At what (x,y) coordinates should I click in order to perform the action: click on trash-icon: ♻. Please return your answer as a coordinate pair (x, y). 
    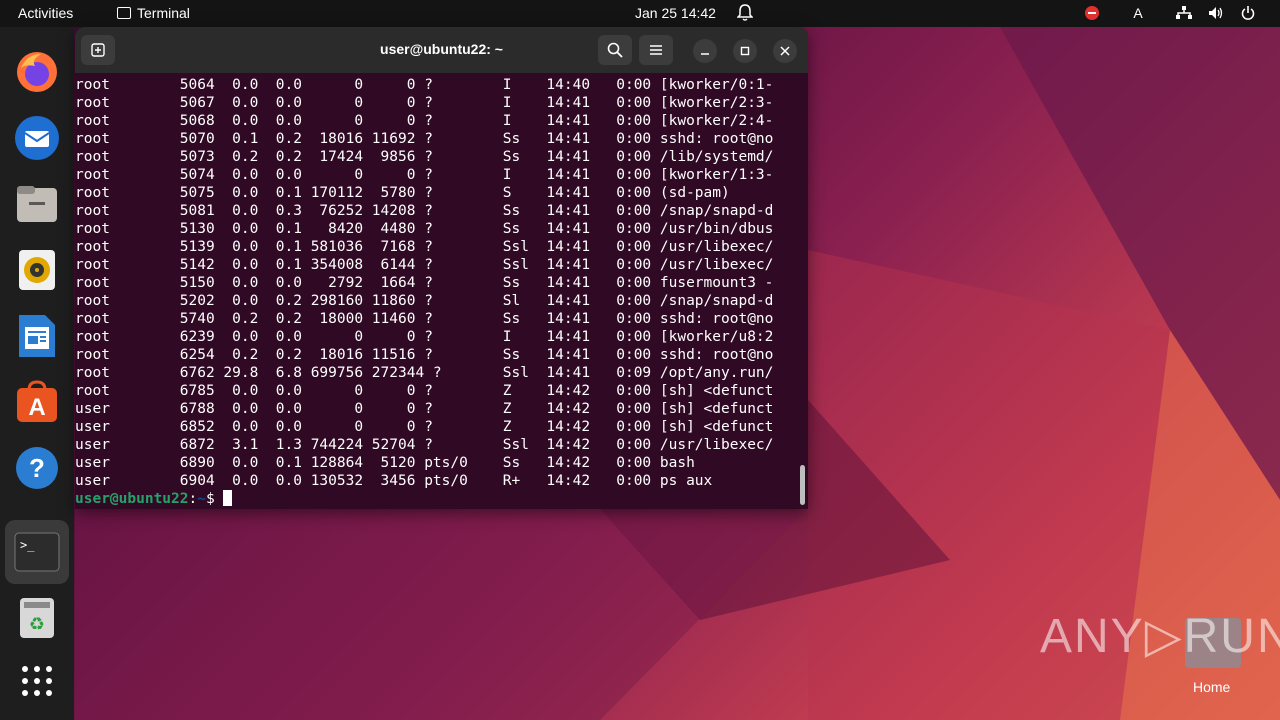
    Looking at the image, I should click on (37, 618).